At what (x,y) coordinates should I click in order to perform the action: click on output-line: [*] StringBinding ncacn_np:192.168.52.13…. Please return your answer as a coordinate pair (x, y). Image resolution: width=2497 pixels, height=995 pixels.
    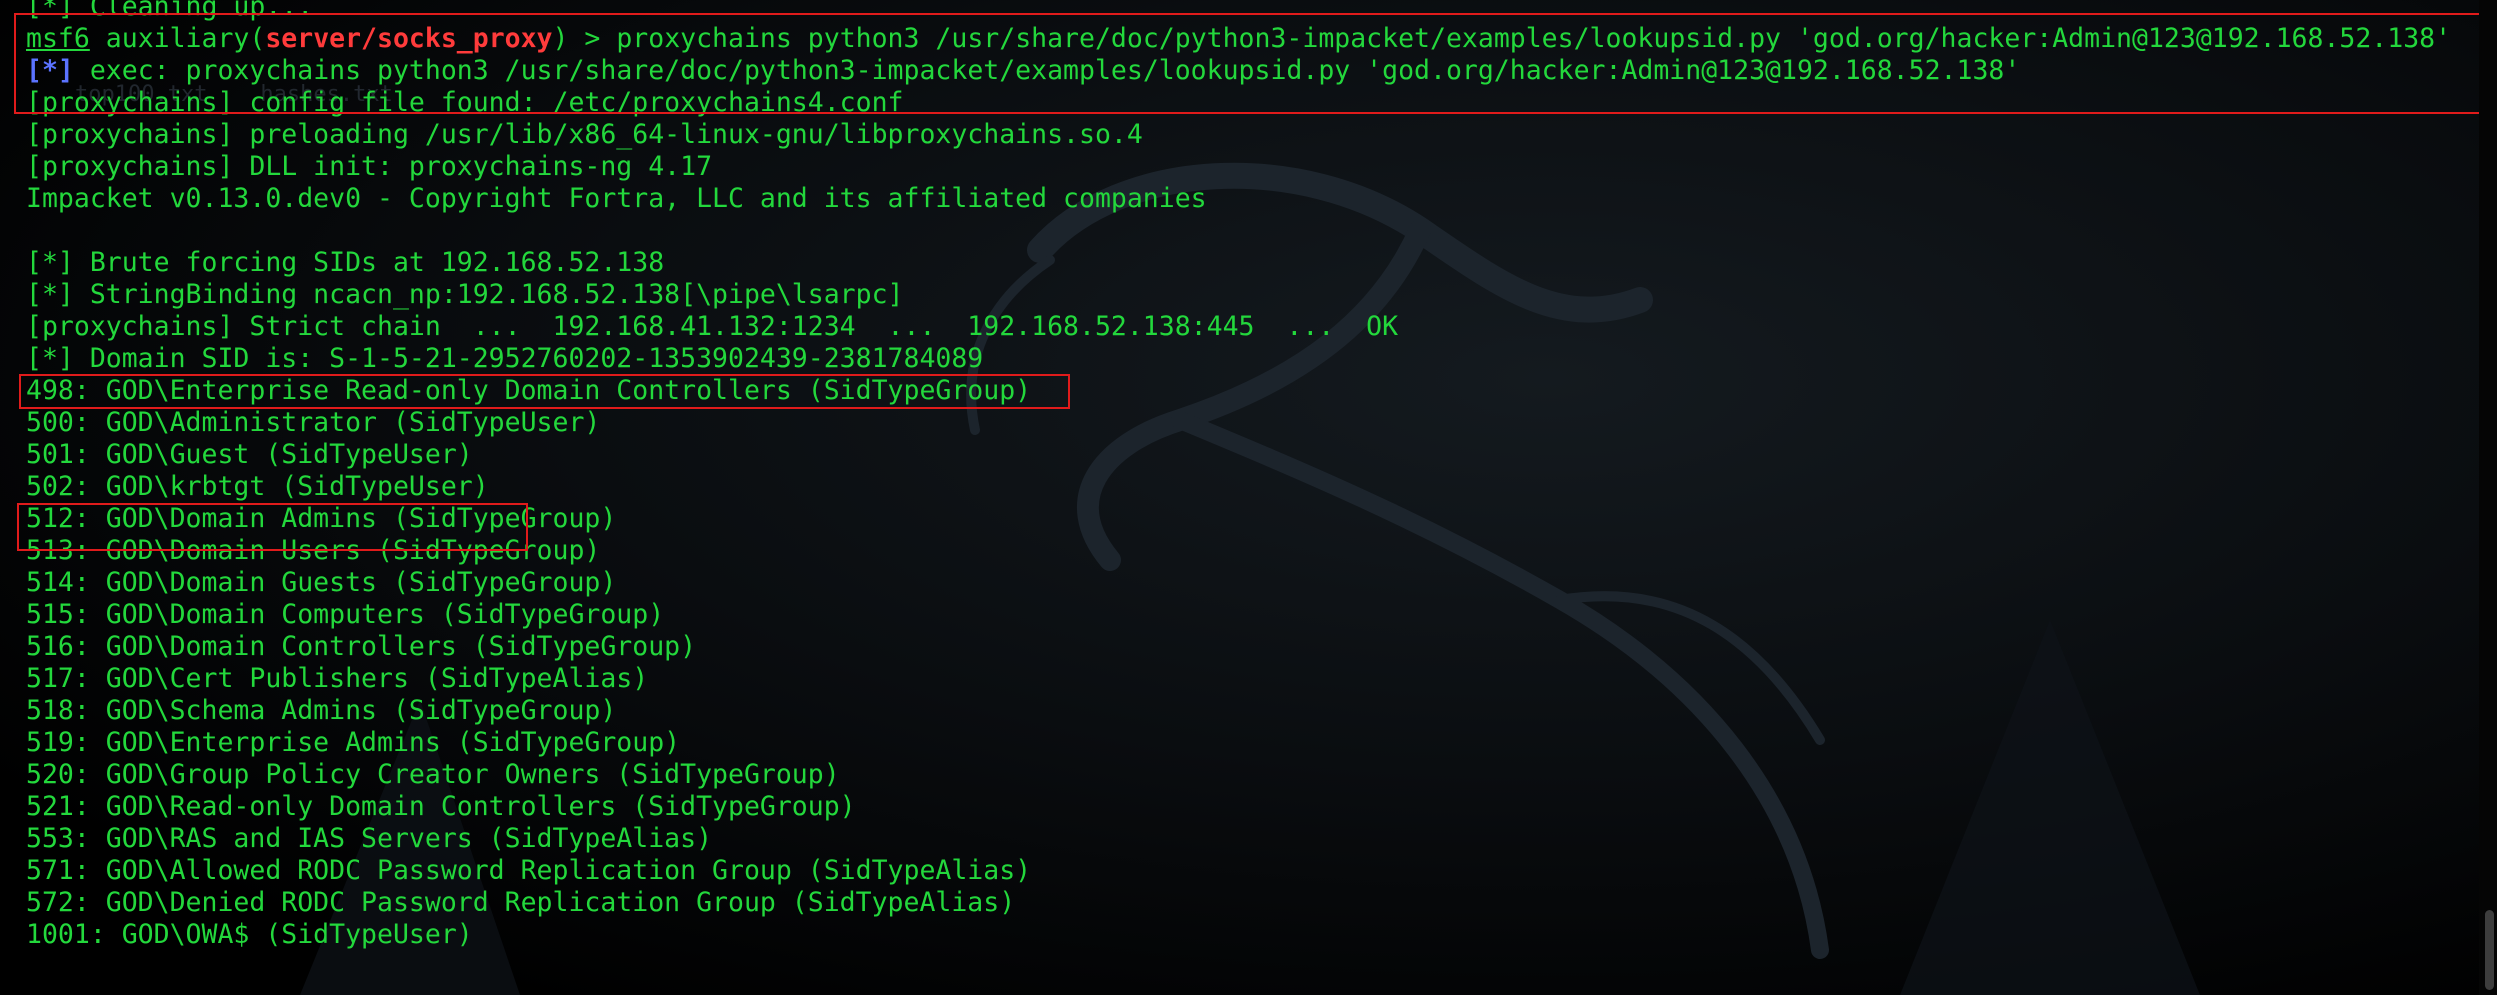
    Looking at the image, I should click on (465, 294).